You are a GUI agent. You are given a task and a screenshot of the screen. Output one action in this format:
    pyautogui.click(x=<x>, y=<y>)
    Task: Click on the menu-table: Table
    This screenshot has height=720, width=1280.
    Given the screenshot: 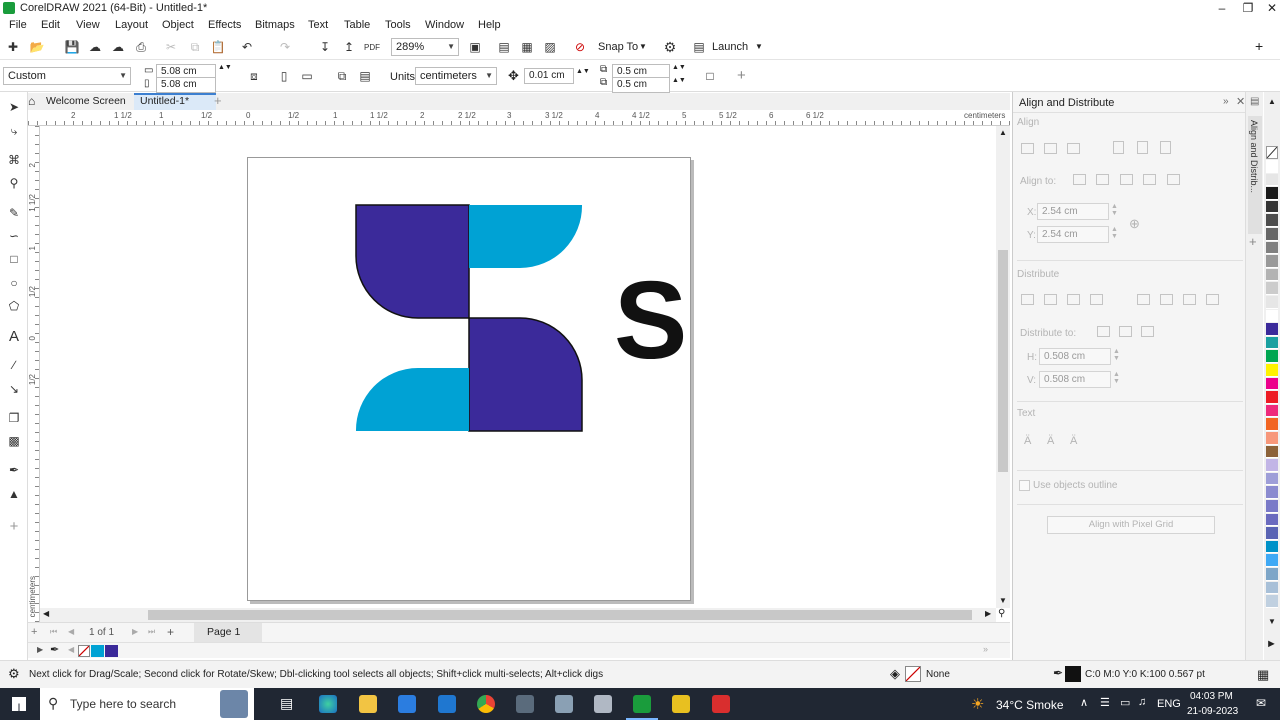 What is the action you would take?
    pyautogui.click(x=357, y=25)
    